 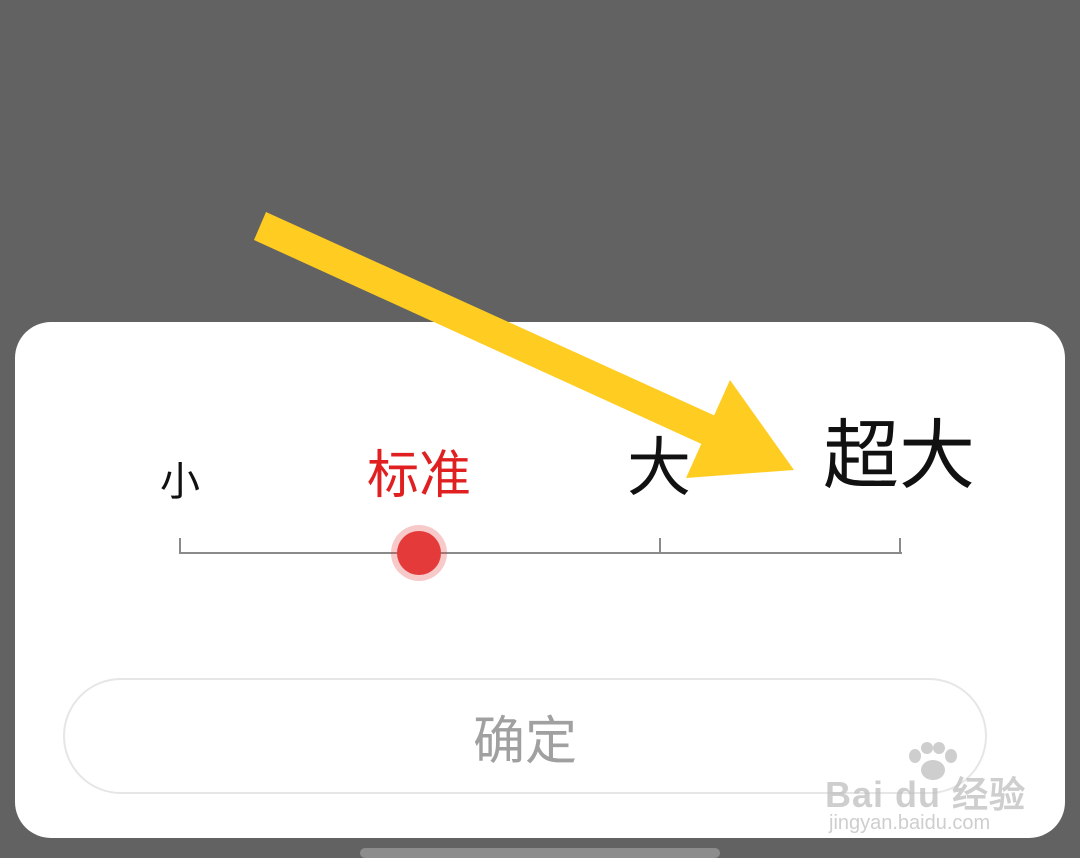 What do you see at coordinates (899, 456) in the screenshot?
I see `size-option-extra-large: 超大` at bounding box center [899, 456].